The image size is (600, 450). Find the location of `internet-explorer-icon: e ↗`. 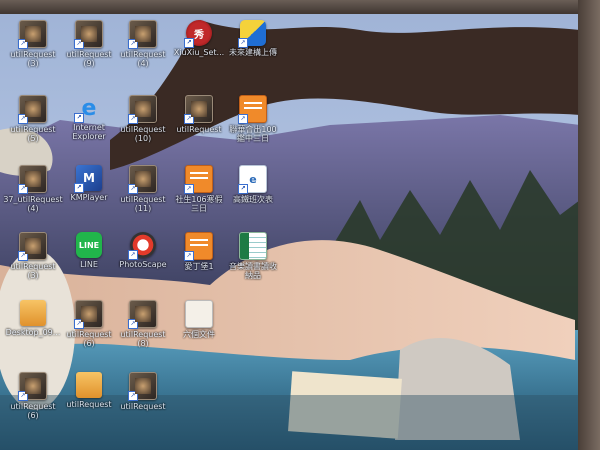

internet-explorer-icon: e ↗ is located at coordinates (88, 109).